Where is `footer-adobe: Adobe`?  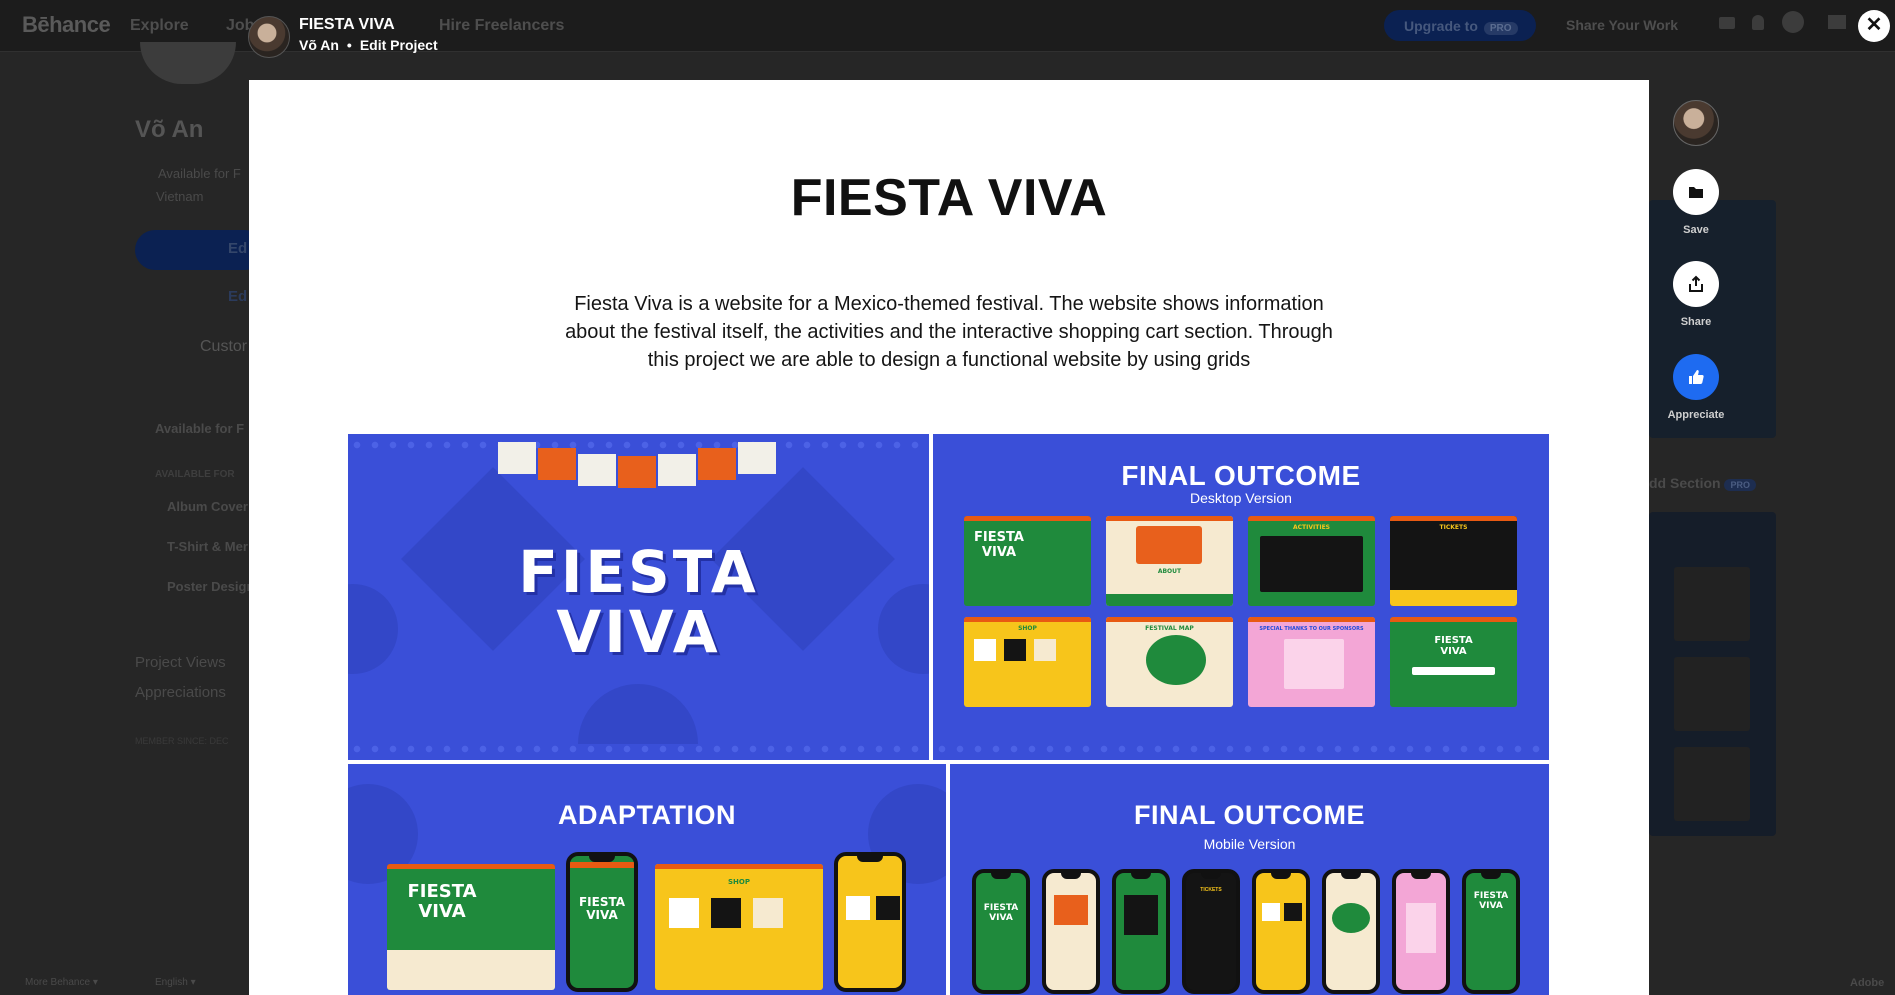 footer-adobe: Adobe is located at coordinates (1867, 983).